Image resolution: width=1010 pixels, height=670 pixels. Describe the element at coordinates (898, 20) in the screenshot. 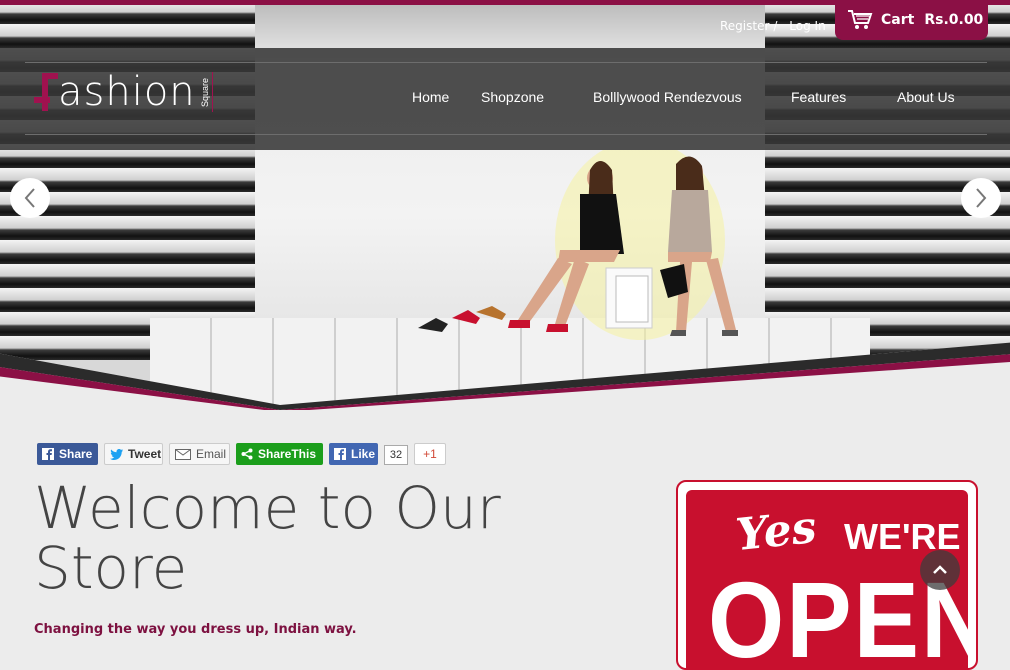

I see `cart-label: Cart` at that location.